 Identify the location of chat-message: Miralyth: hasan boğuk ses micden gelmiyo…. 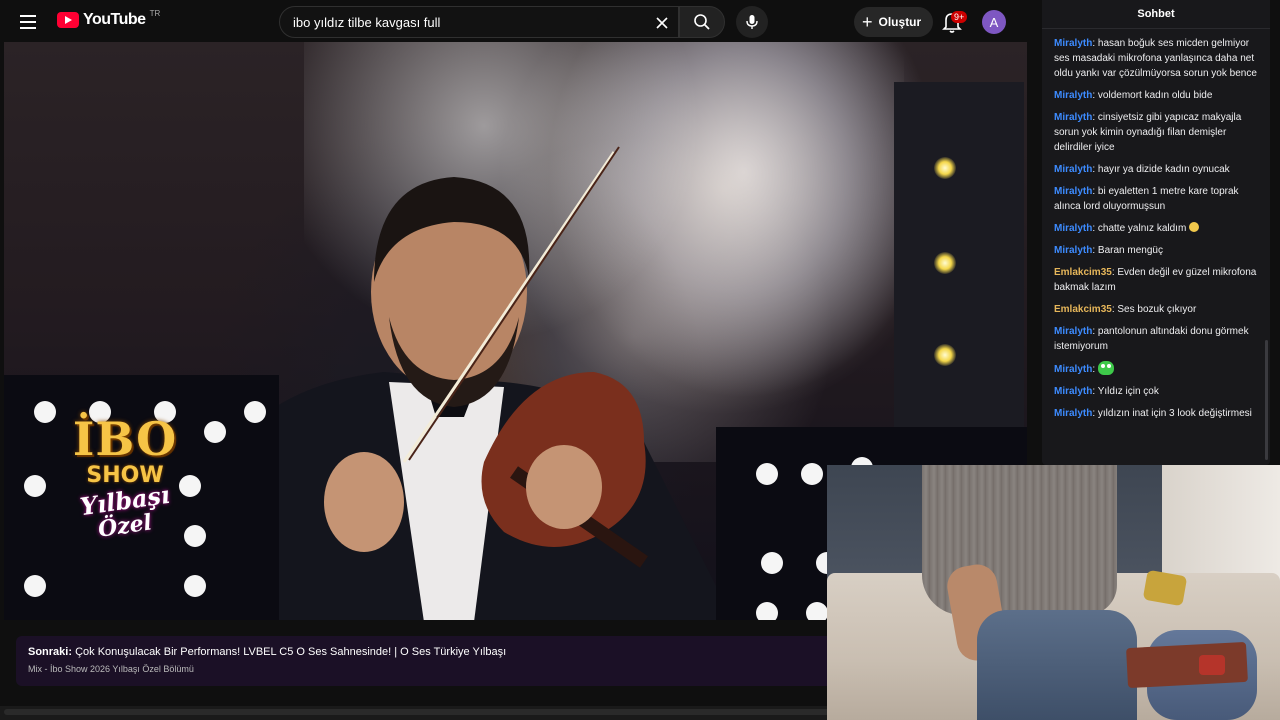
(1155, 58).